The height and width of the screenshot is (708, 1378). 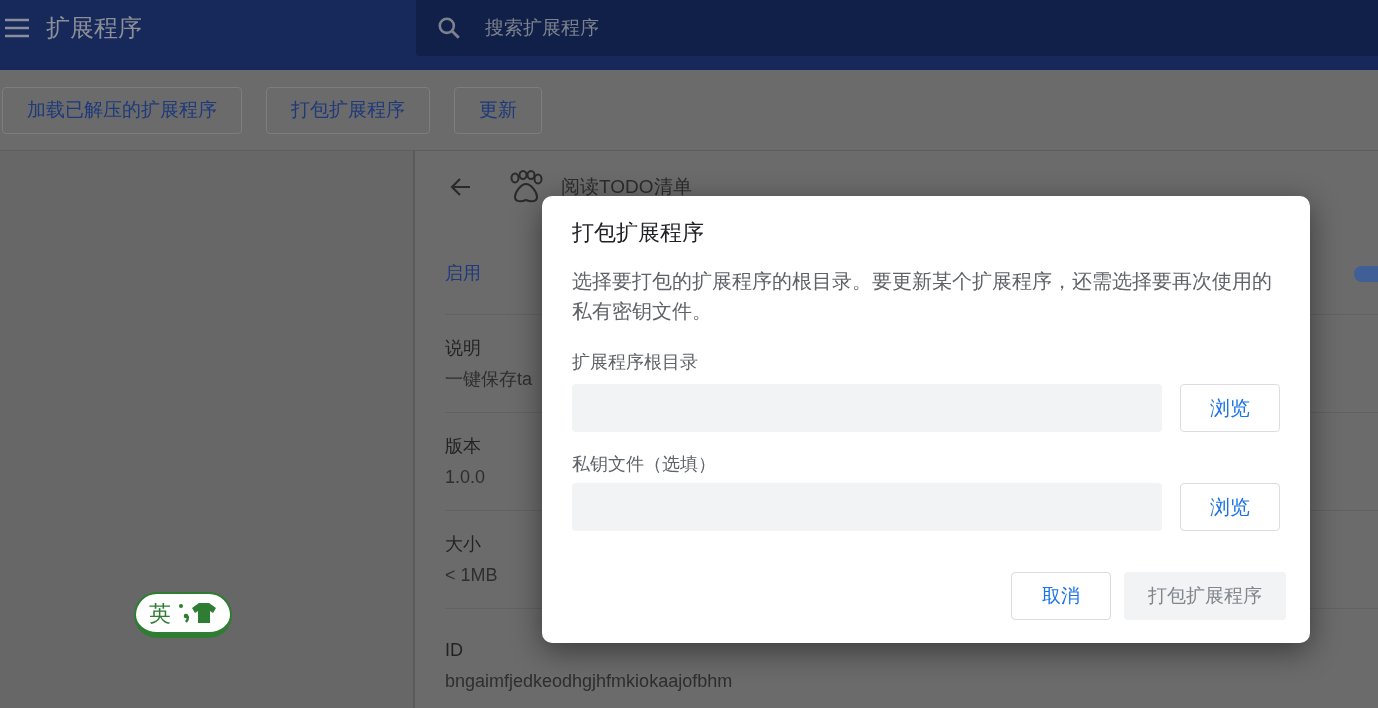 What do you see at coordinates (471, 575) in the screenshot?
I see `detail-value: < 1MB` at bounding box center [471, 575].